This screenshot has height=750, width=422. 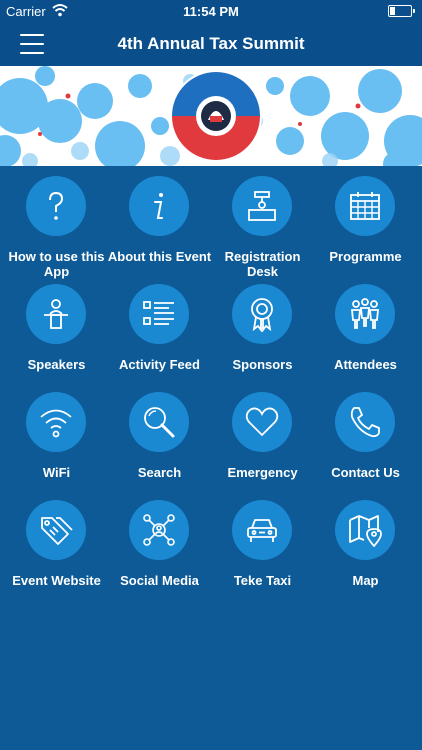 I want to click on nav-bar: 4th Annual Tax Summit, so click(x=211, y=44).